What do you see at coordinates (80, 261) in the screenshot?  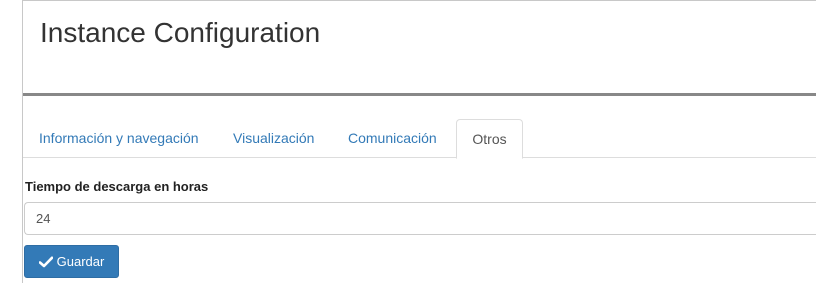 I see `save-button-label: Guardar` at bounding box center [80, 261].